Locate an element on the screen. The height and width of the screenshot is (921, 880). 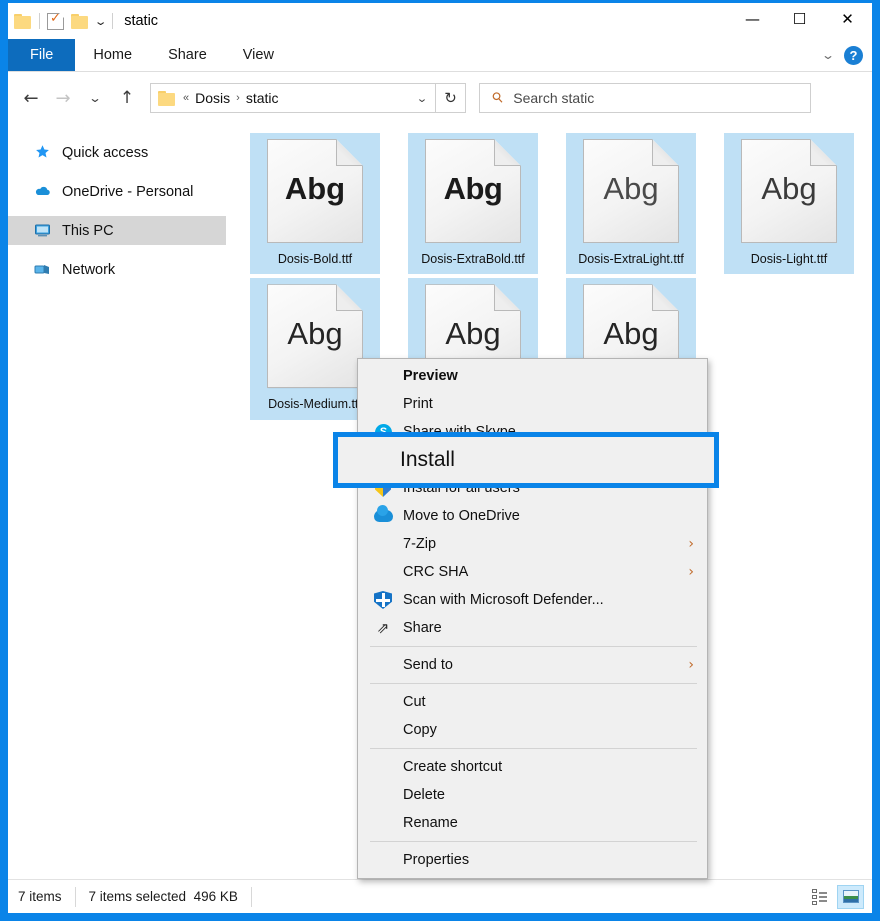
menu-item-send-to: Send to › is located at coordinates (532, 665).